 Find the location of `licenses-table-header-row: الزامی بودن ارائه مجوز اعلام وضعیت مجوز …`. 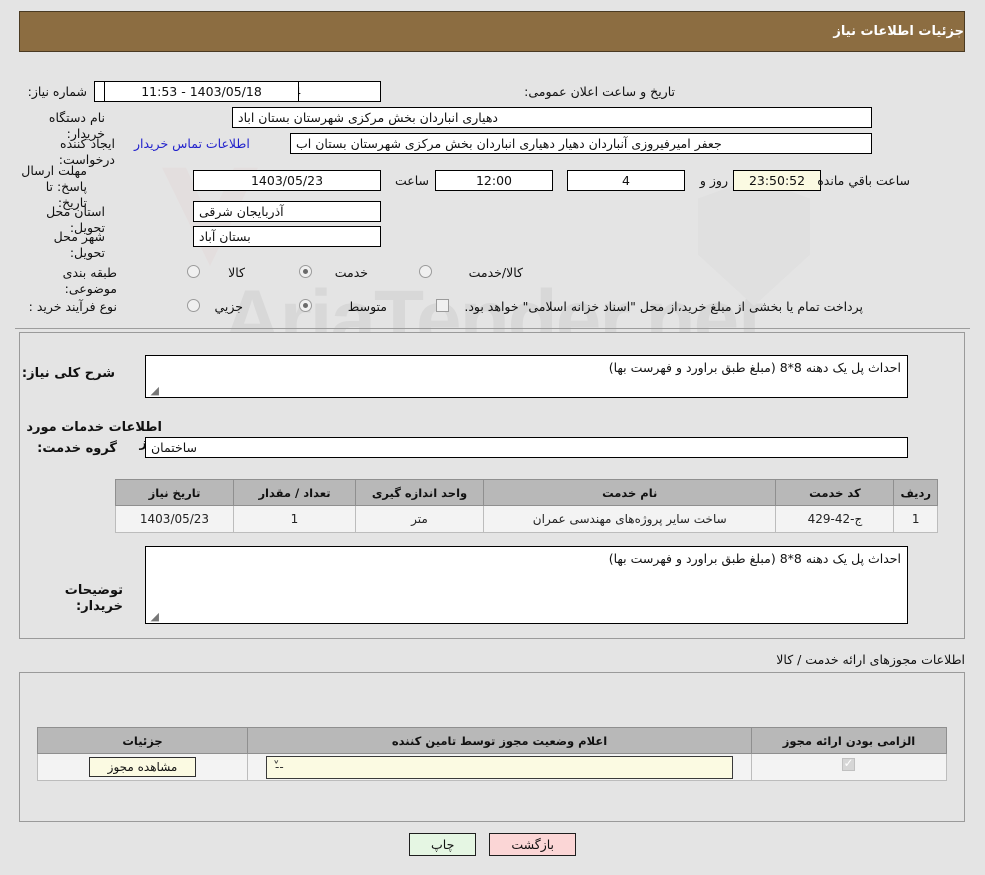

licenses-table-header-row: الزامی بودن ارائه مجوز اعلام وضعیت مجوز … is located at coordinates (492, 740).